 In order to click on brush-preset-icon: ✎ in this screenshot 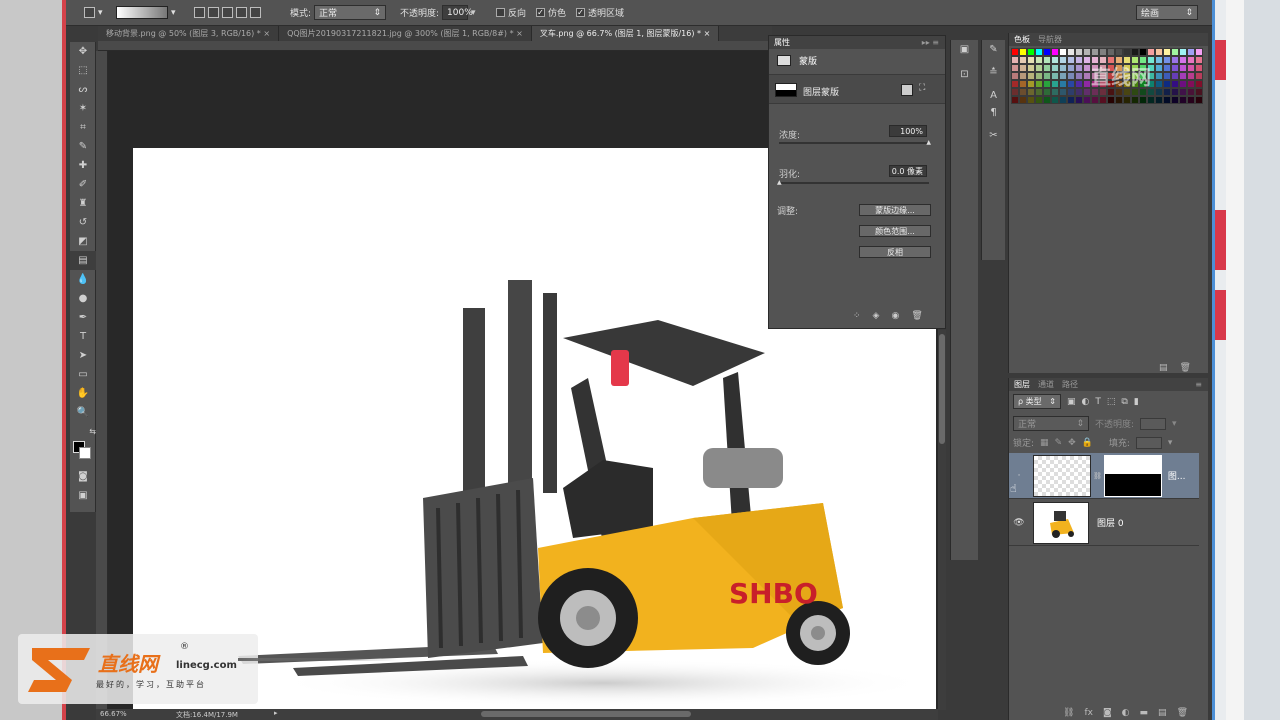, I will do `click(993, 49)`.